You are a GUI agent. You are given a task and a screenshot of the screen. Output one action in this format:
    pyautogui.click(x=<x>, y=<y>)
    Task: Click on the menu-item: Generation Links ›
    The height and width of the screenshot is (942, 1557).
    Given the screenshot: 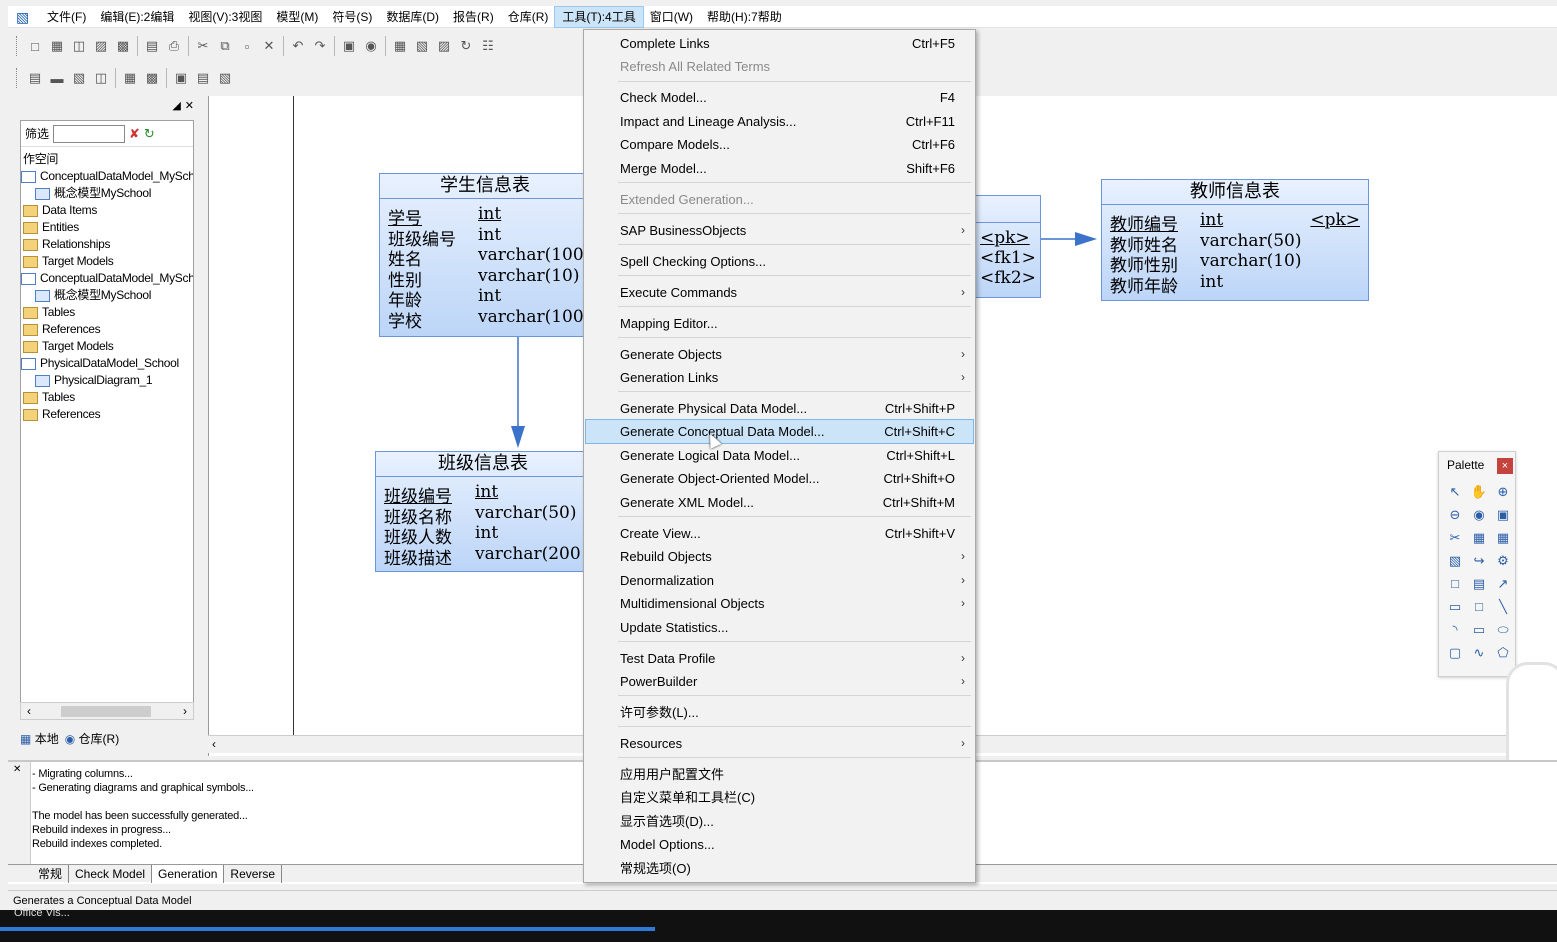 What is the action you would take?
    pyautogui.click(x=779, y=377)
    